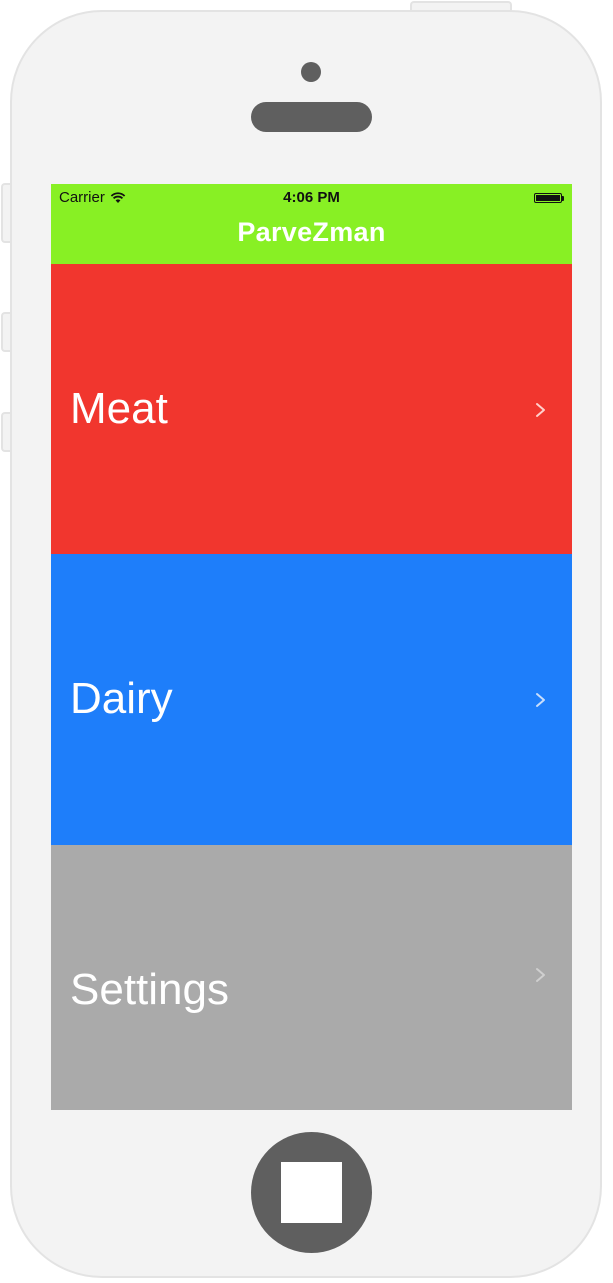 The width and height of the screenshot is (613, 1283). I want to click on front-camera, so click(311, 72).